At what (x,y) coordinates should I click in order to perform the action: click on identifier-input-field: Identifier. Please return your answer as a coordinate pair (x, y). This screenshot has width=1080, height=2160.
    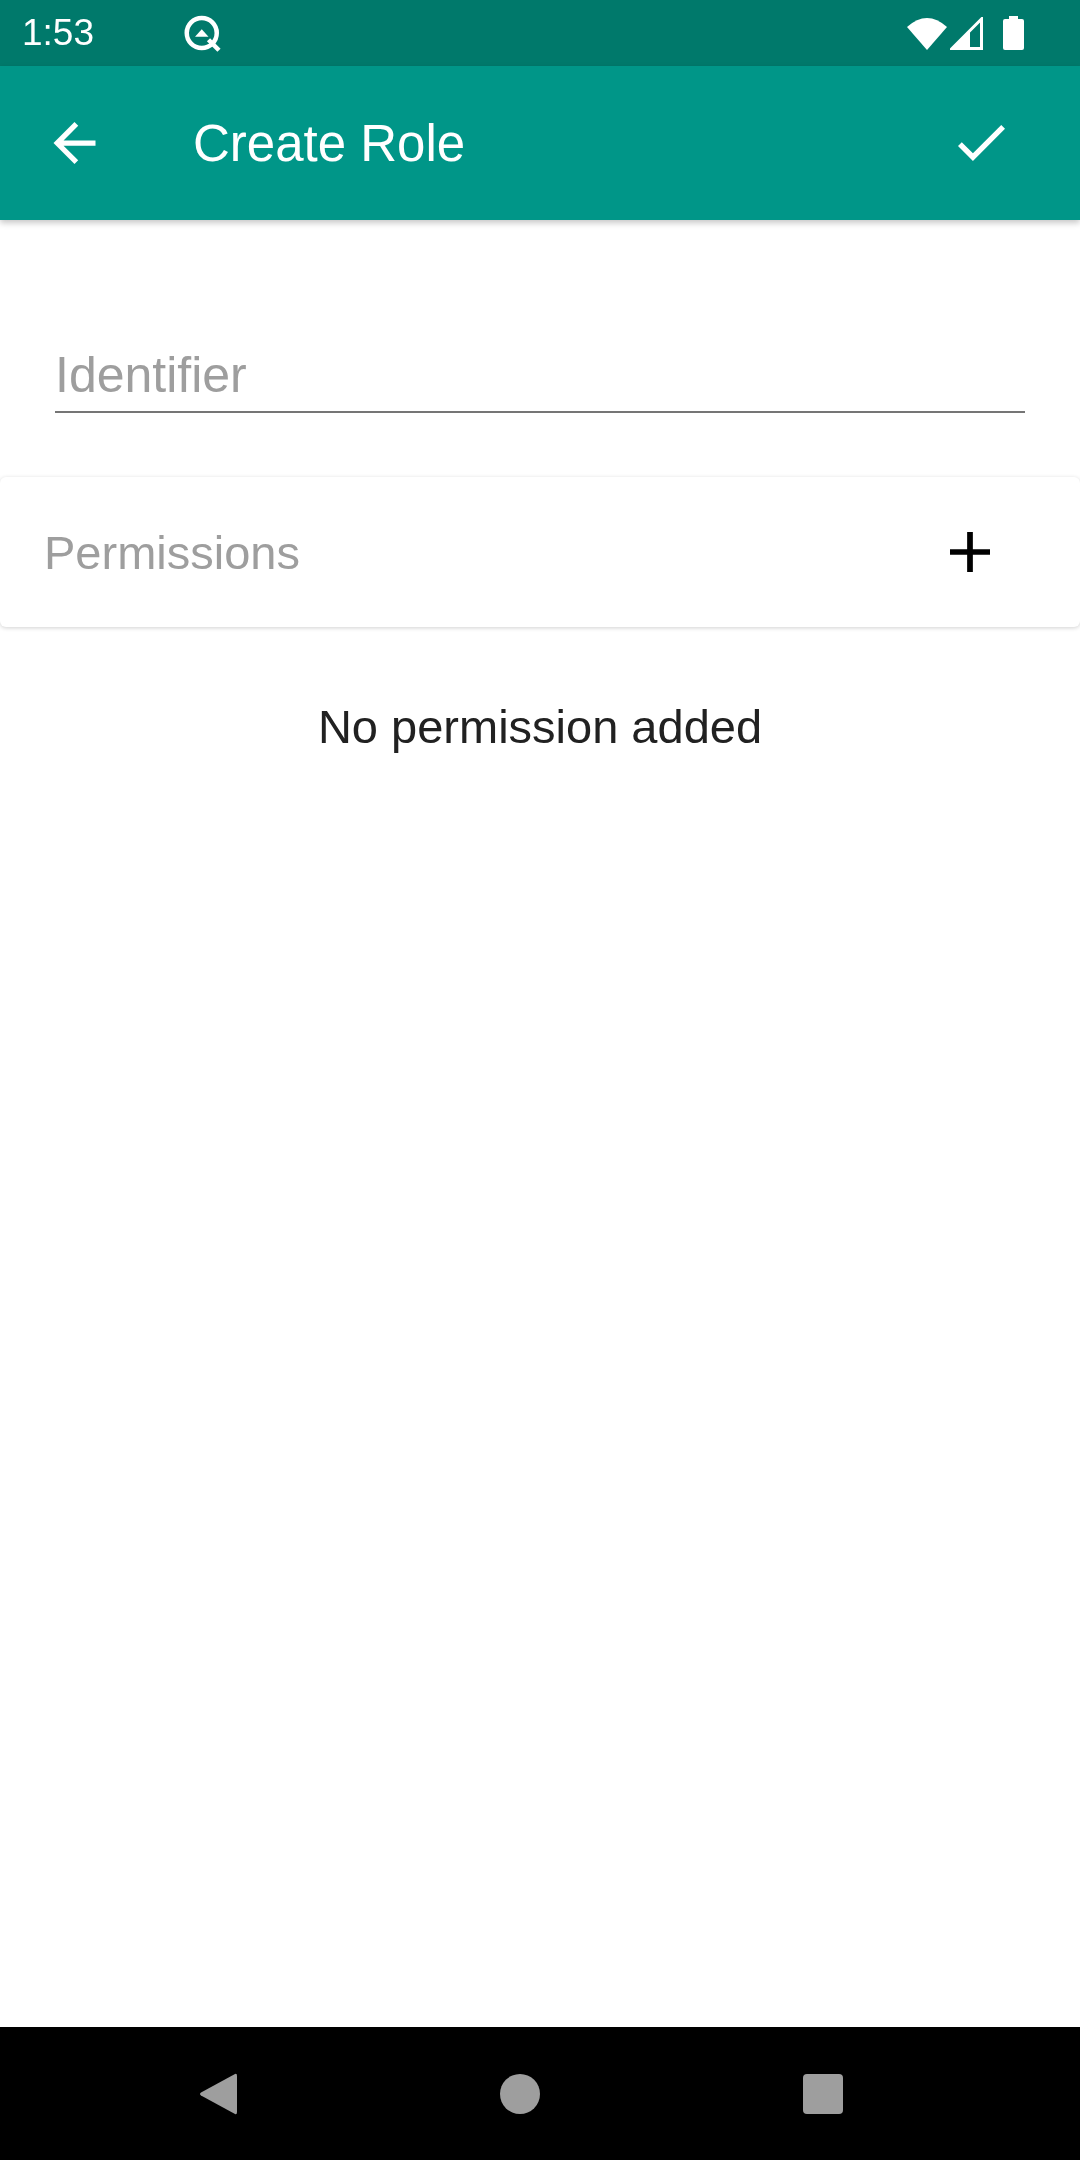
    Looking at the image, I should click on (540, 380).